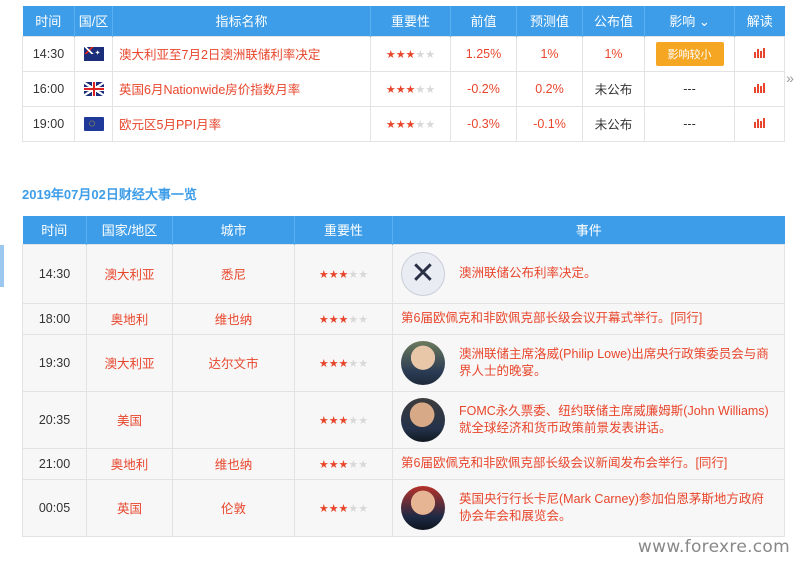 This screenshot has width=800, height=565. I want to click on event-time: 20:35, so click(54, 419).